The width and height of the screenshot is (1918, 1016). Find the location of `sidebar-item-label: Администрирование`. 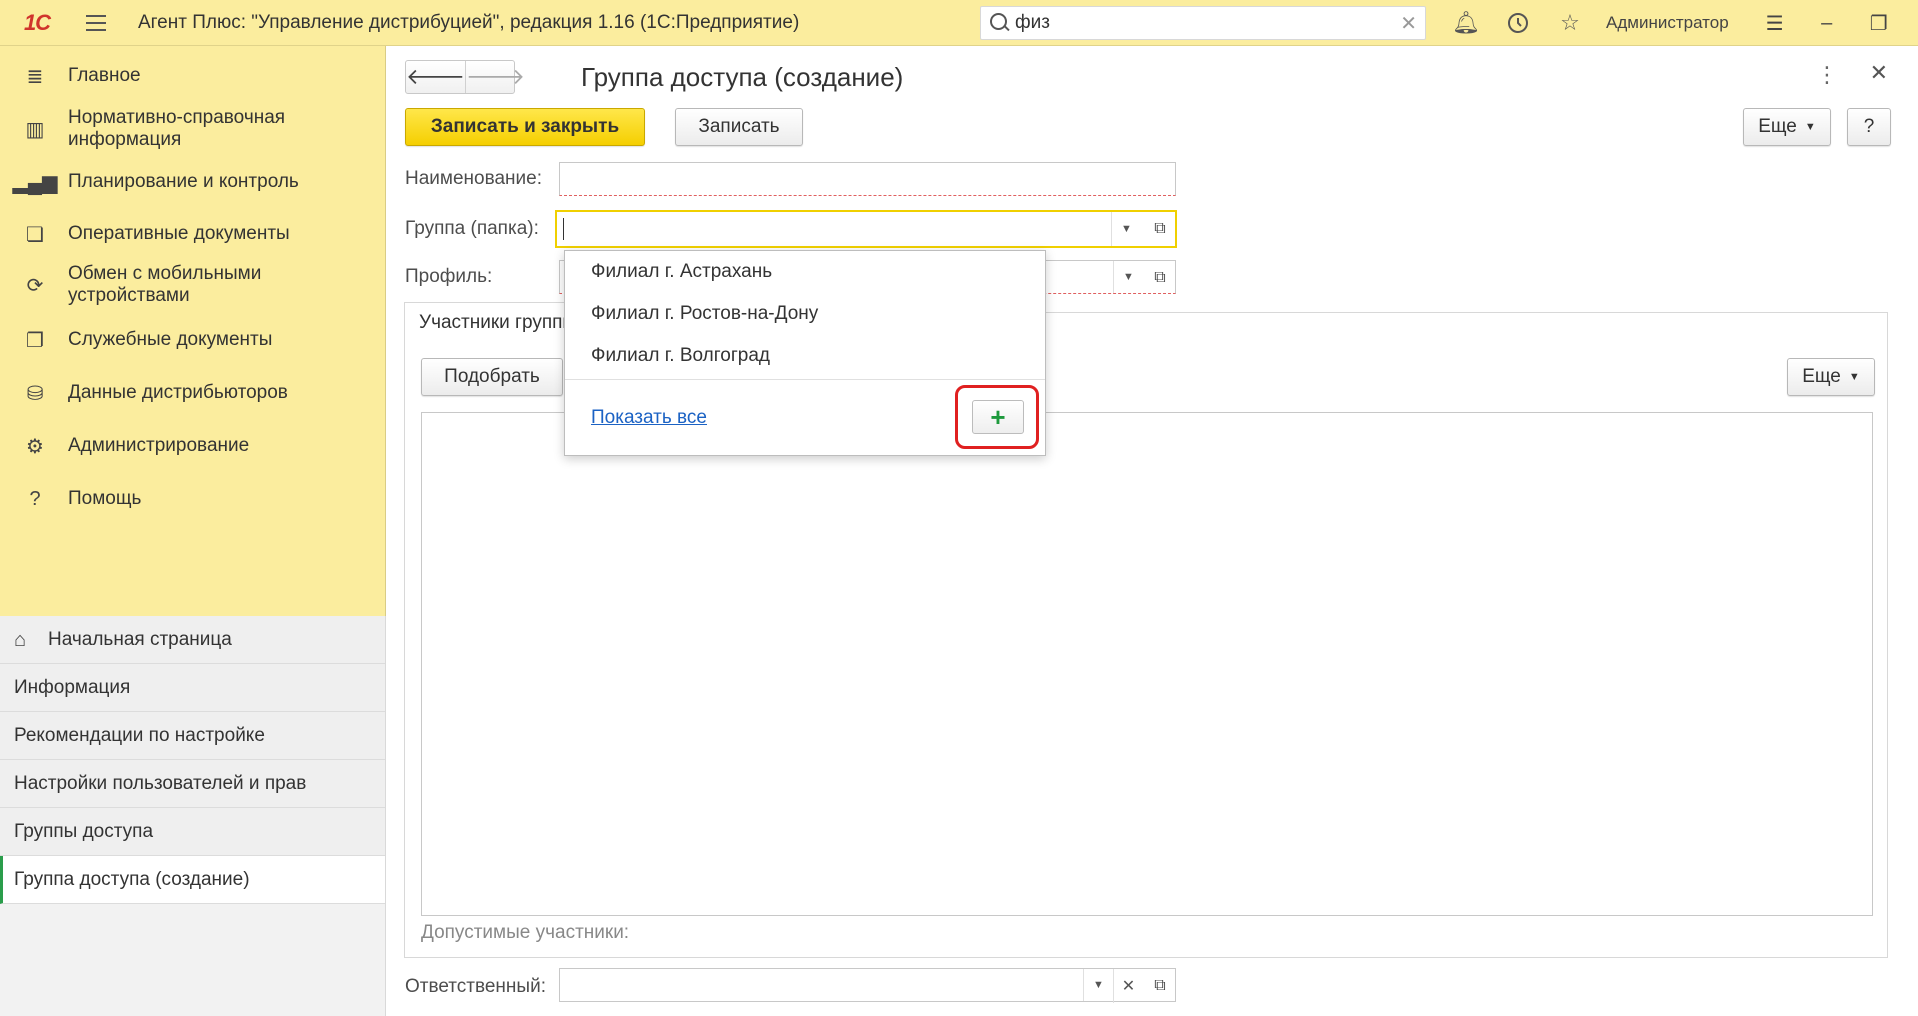

sidebar-item-label: Администрирование is located at coordinates (159, 445).